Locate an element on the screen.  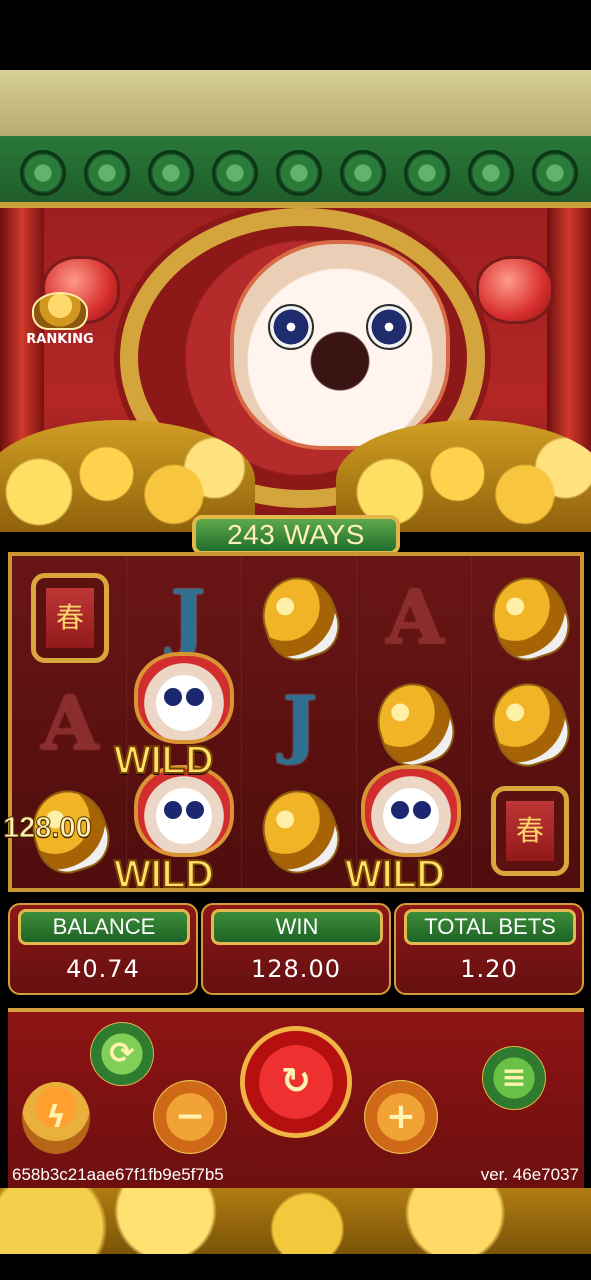
autoplay-button: ⟳ is located at coordinates (122, 1054).